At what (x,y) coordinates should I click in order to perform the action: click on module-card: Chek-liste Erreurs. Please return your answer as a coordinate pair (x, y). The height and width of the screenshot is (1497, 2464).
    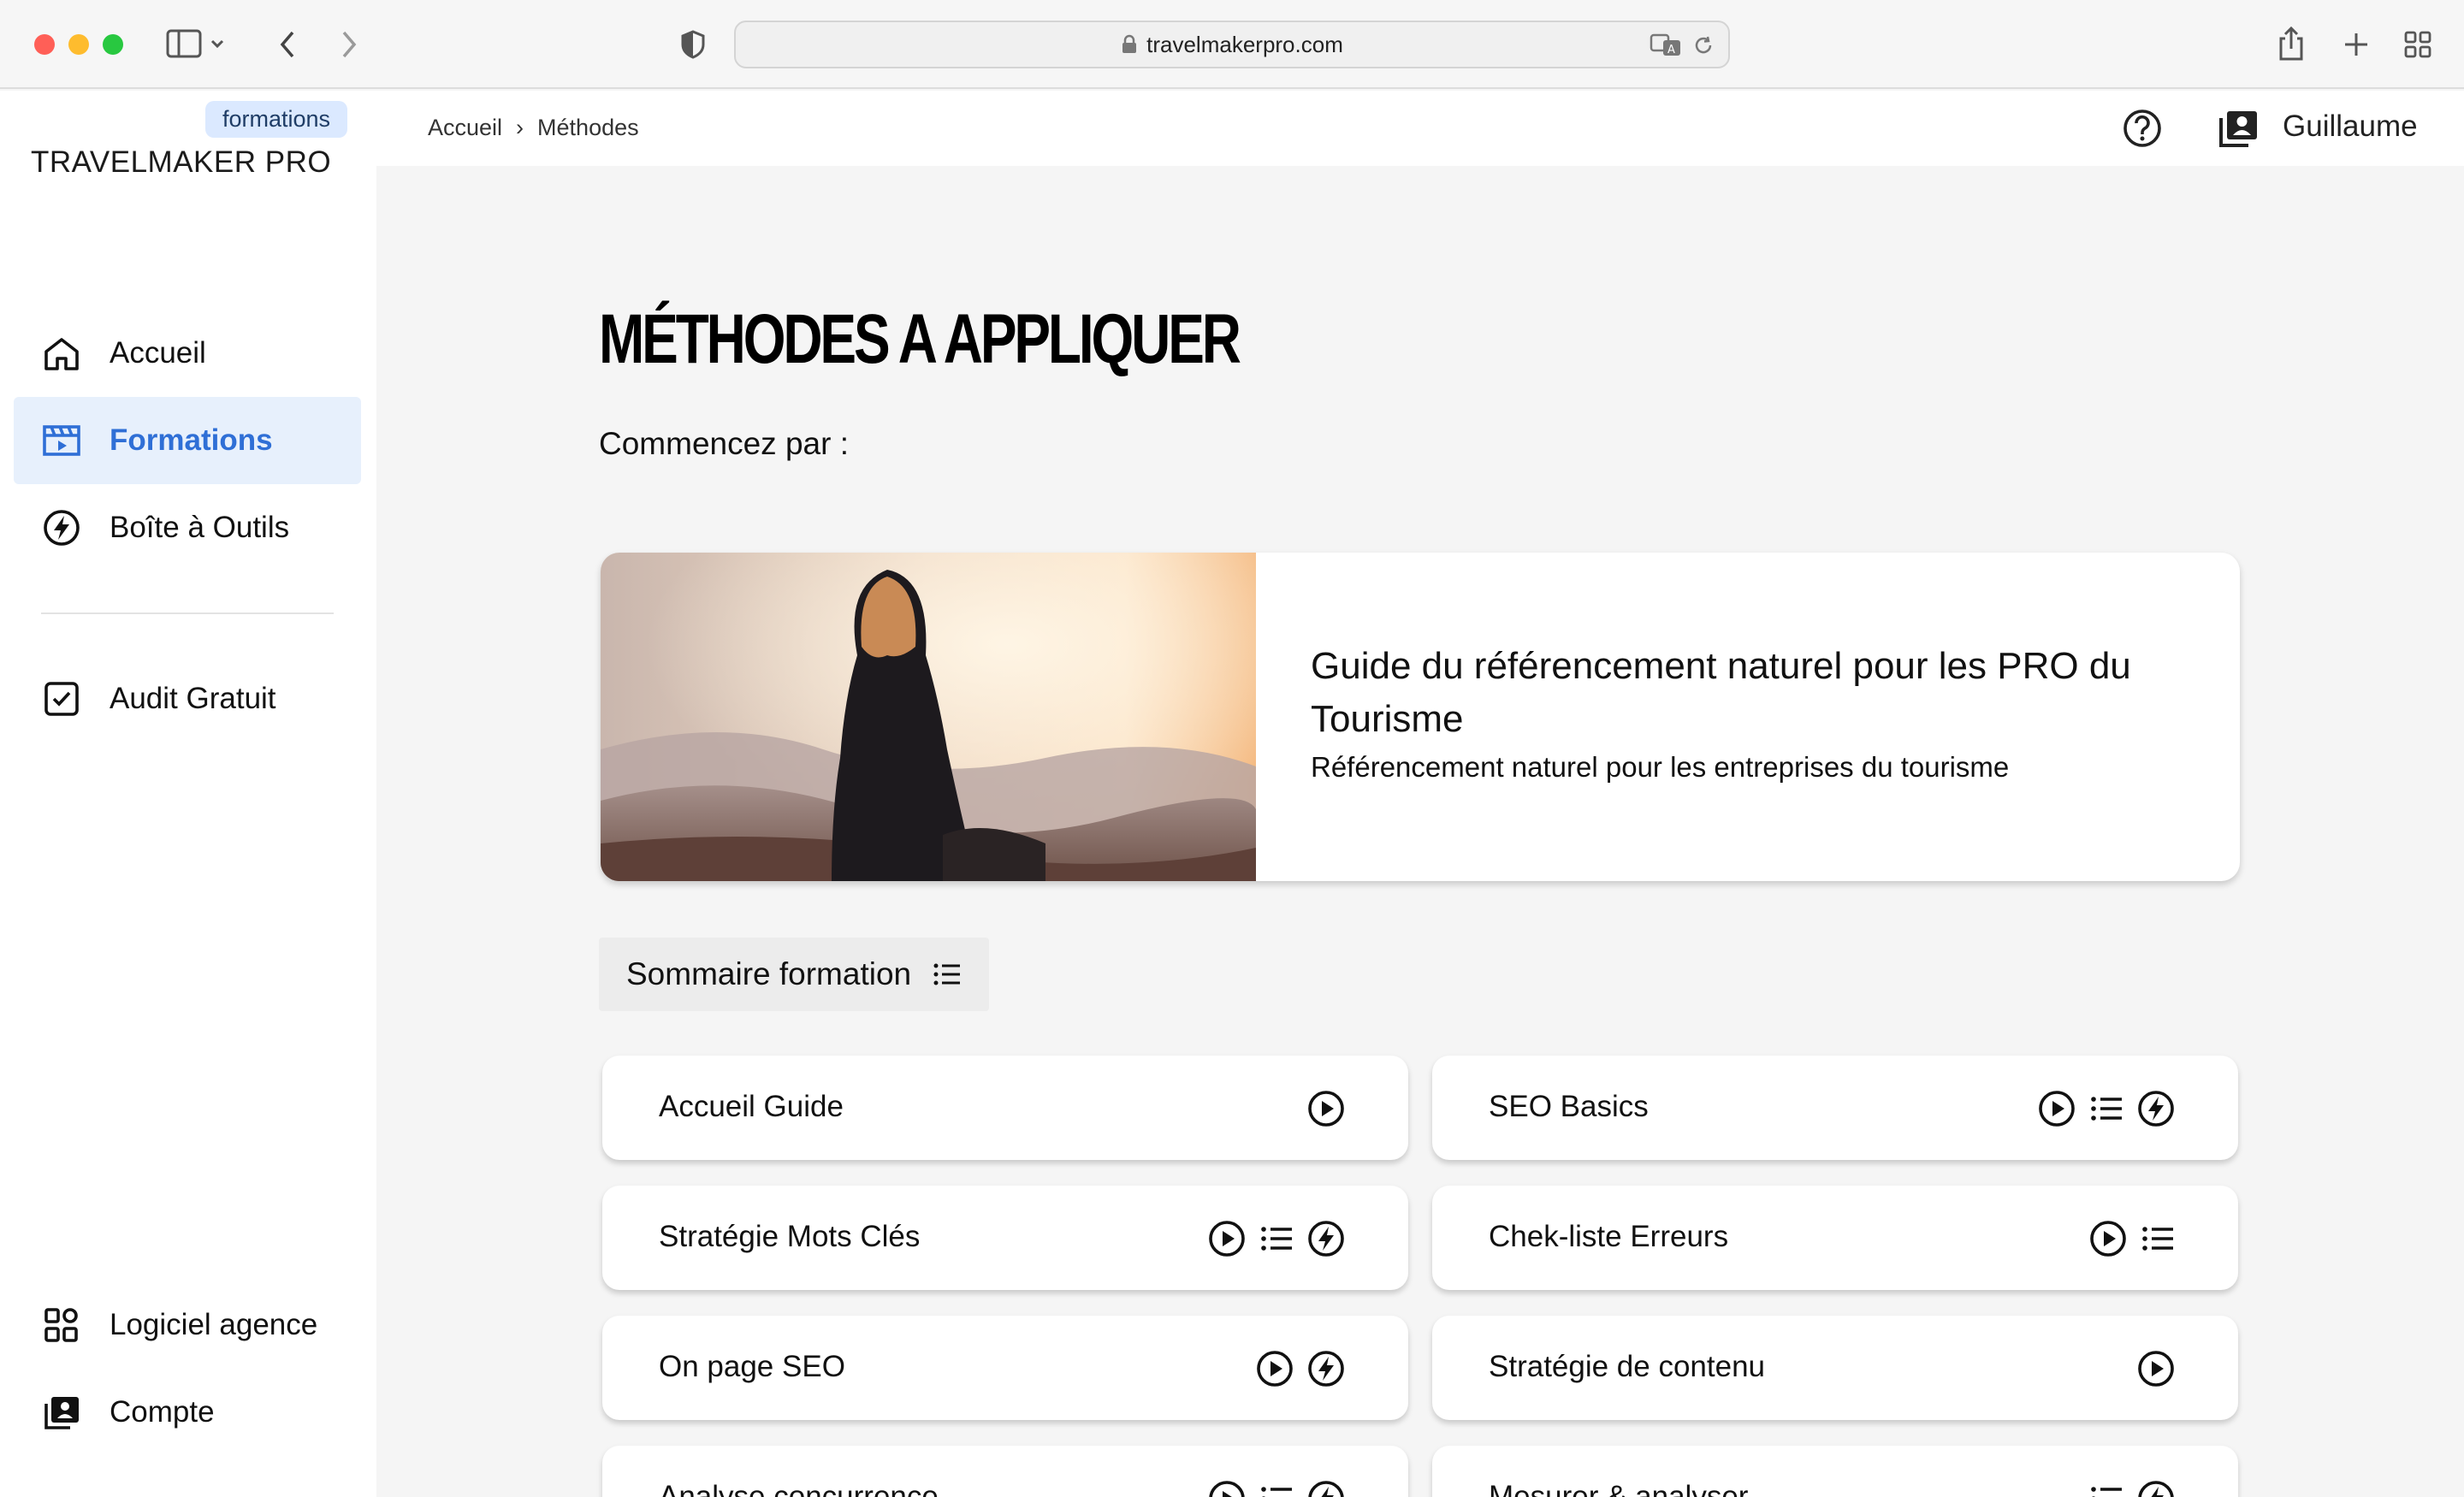
    Looking at the image, I should click on (1835, 1238).